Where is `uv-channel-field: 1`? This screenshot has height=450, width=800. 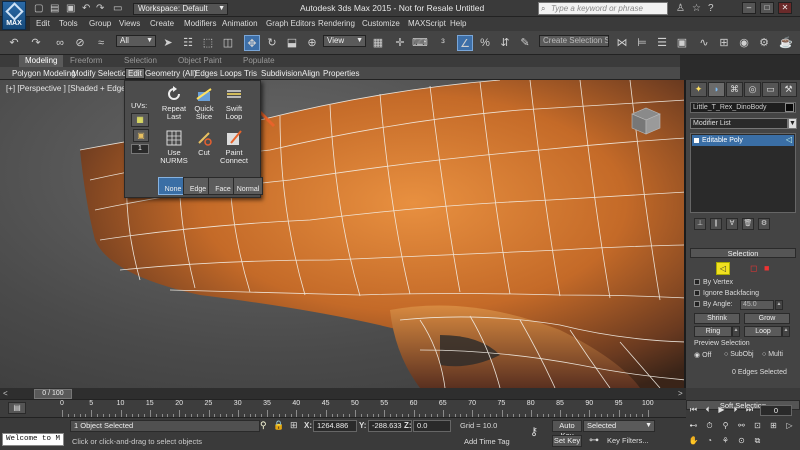 uv-channel-field: 1 is located at coordinates (140, 149).